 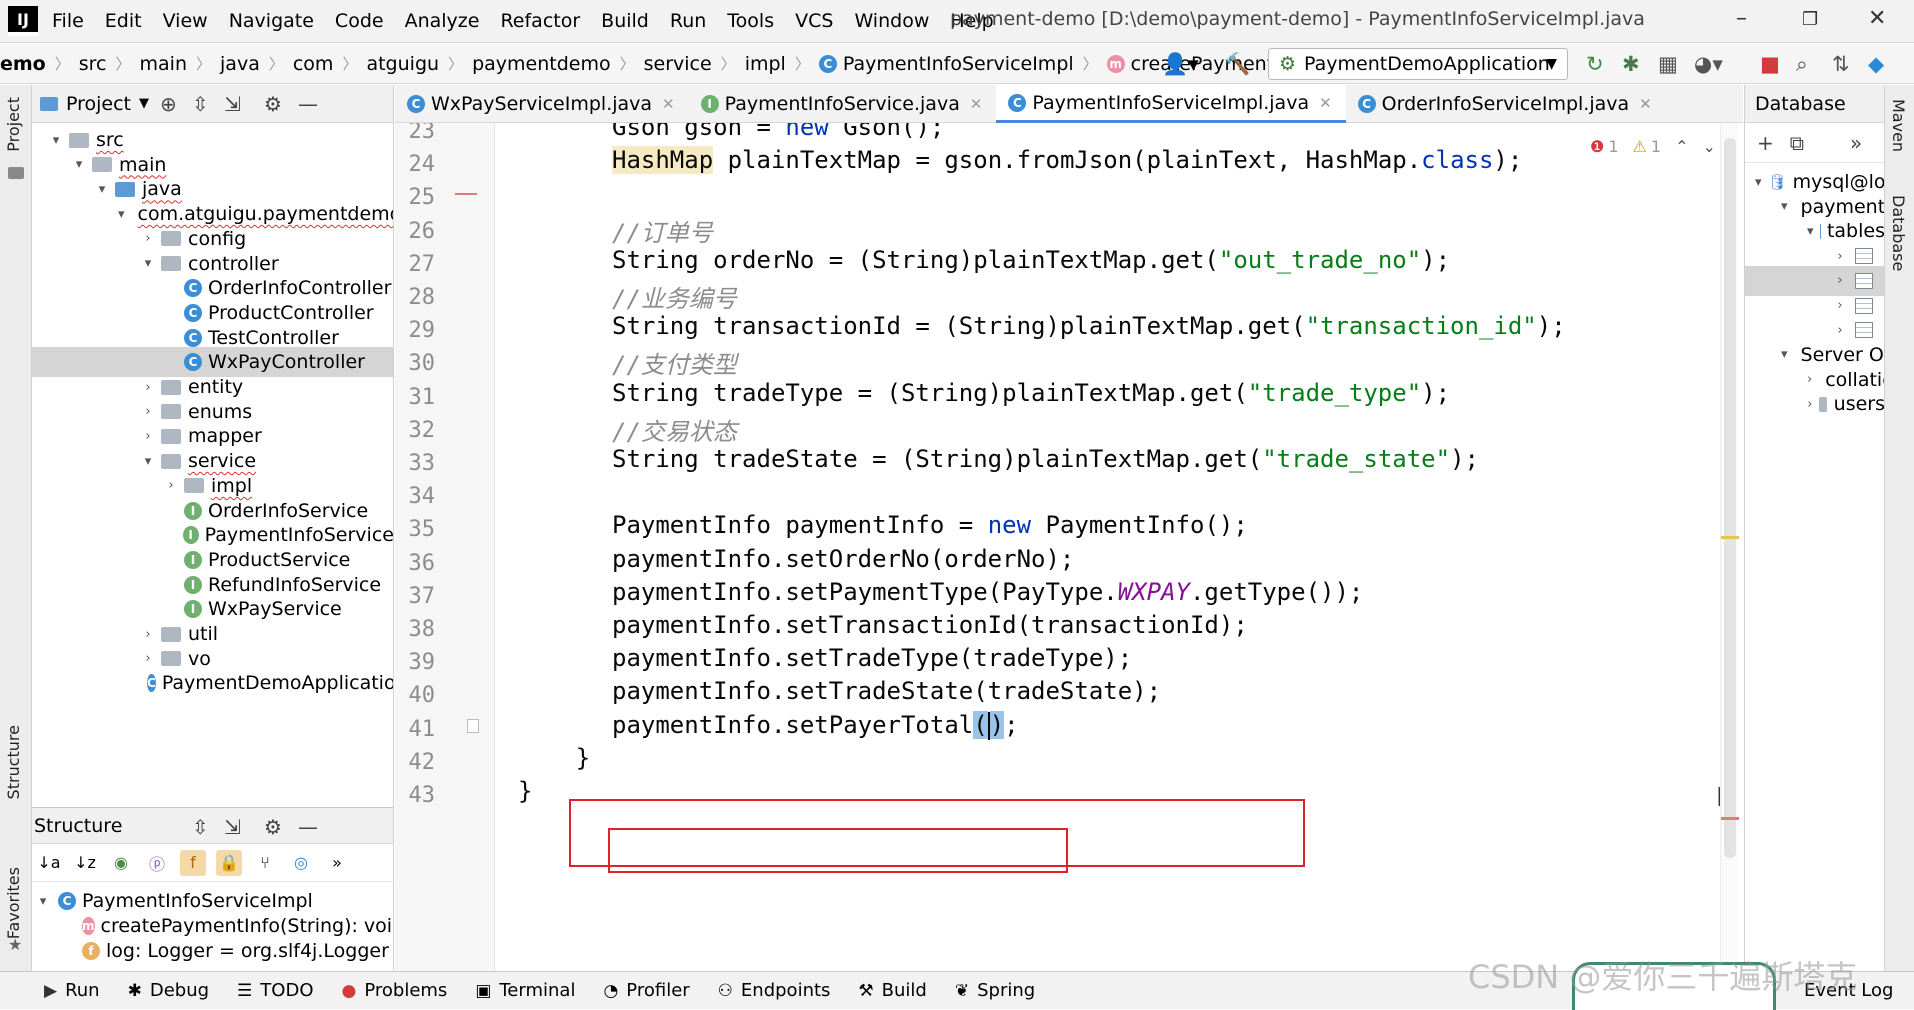 I want to click on show-fields-icon: f, so click(x=193, y=863).